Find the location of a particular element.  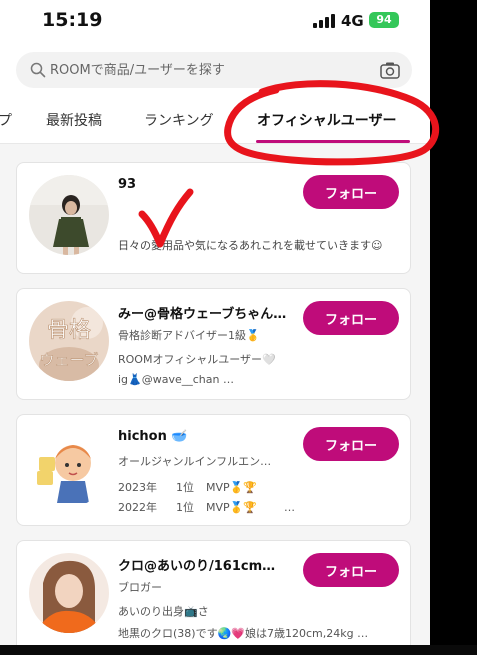

tab-ranking: ランキング is located at coordinates (179, 120).